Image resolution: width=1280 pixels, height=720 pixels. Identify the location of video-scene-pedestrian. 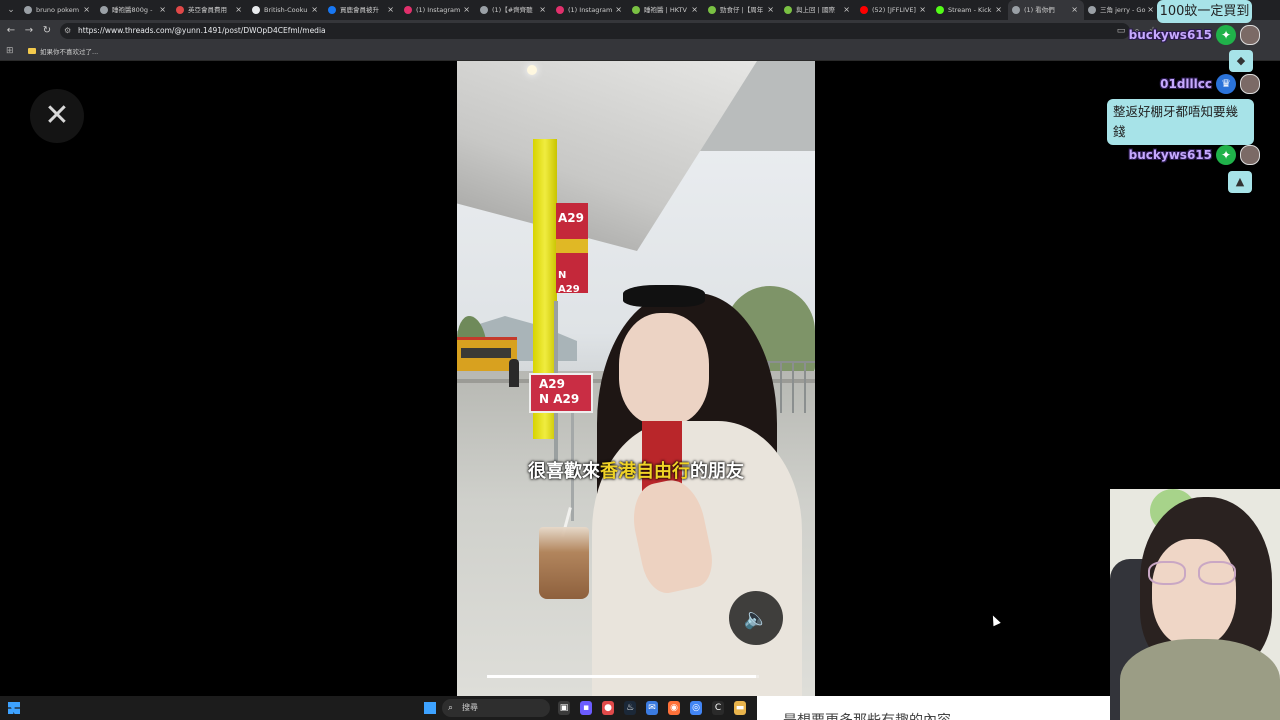
(514, 373).